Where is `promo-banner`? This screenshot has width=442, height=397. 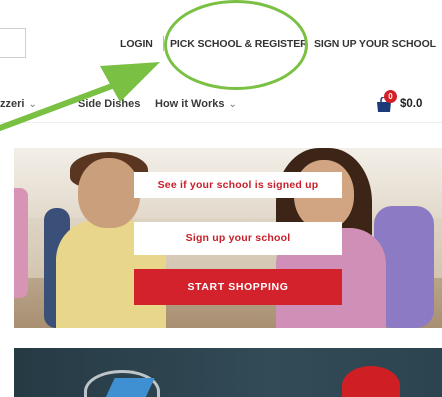
promo-banner is located at coordinates (228, 372).